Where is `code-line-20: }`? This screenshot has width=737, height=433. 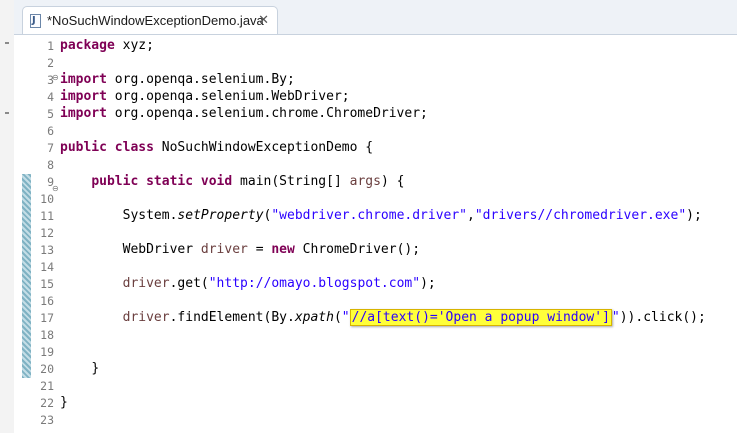 code-line-20: } is located at coordinates (95, 368).